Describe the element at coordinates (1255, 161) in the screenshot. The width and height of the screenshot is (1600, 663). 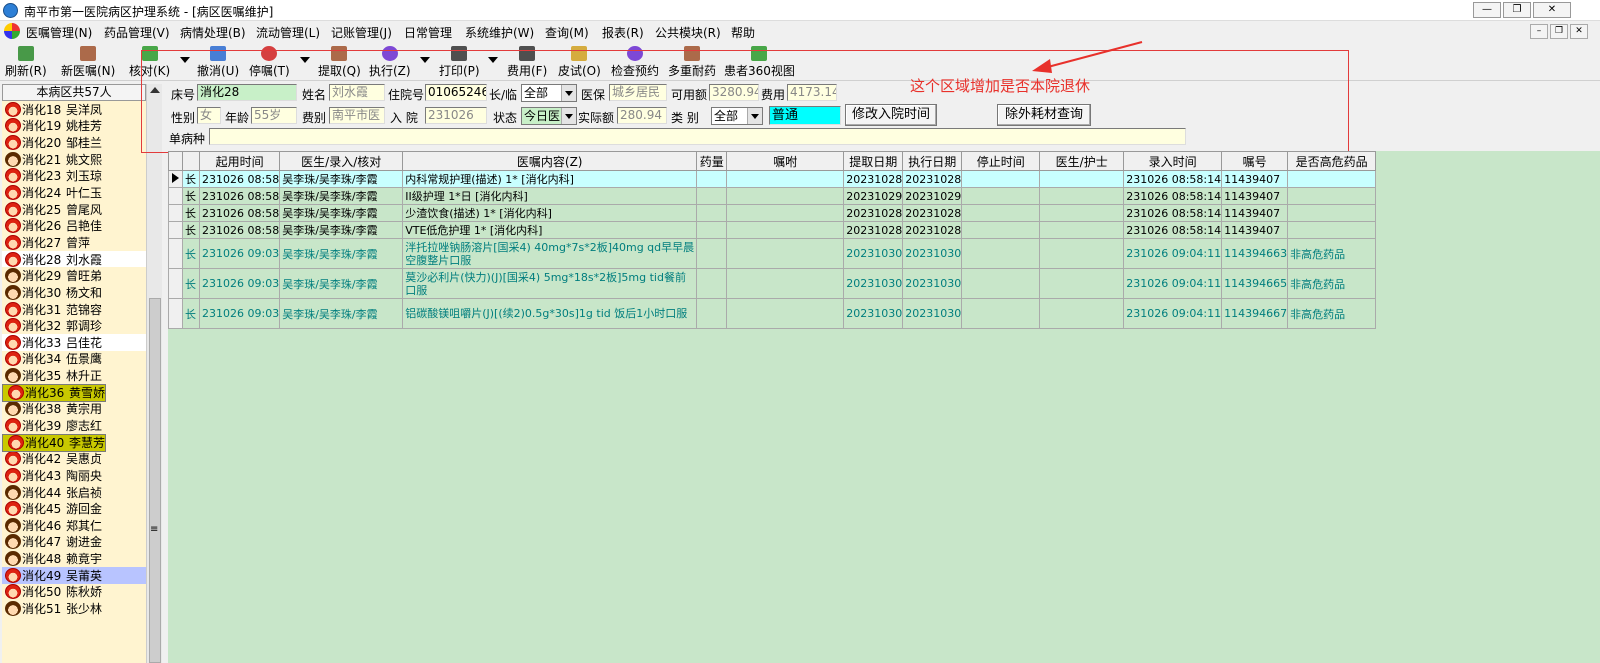
I see `column-header: 嘱号` at that location.